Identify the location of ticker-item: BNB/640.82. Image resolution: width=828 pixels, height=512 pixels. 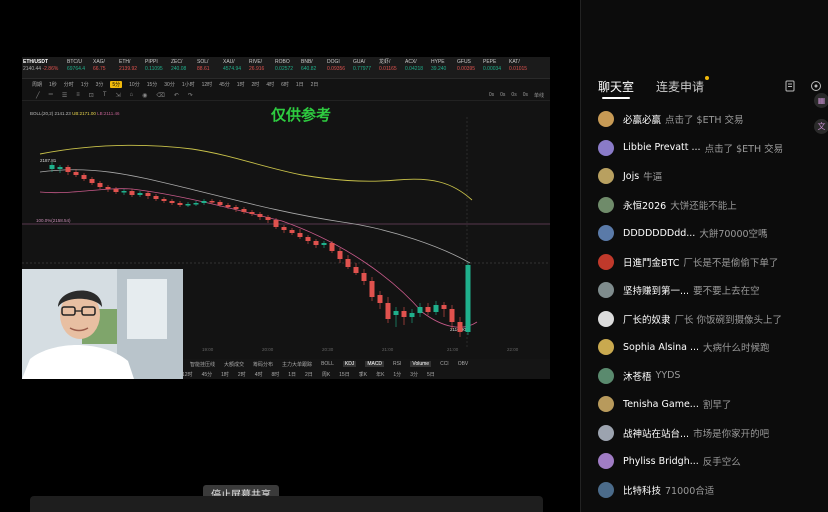
(313, 67).